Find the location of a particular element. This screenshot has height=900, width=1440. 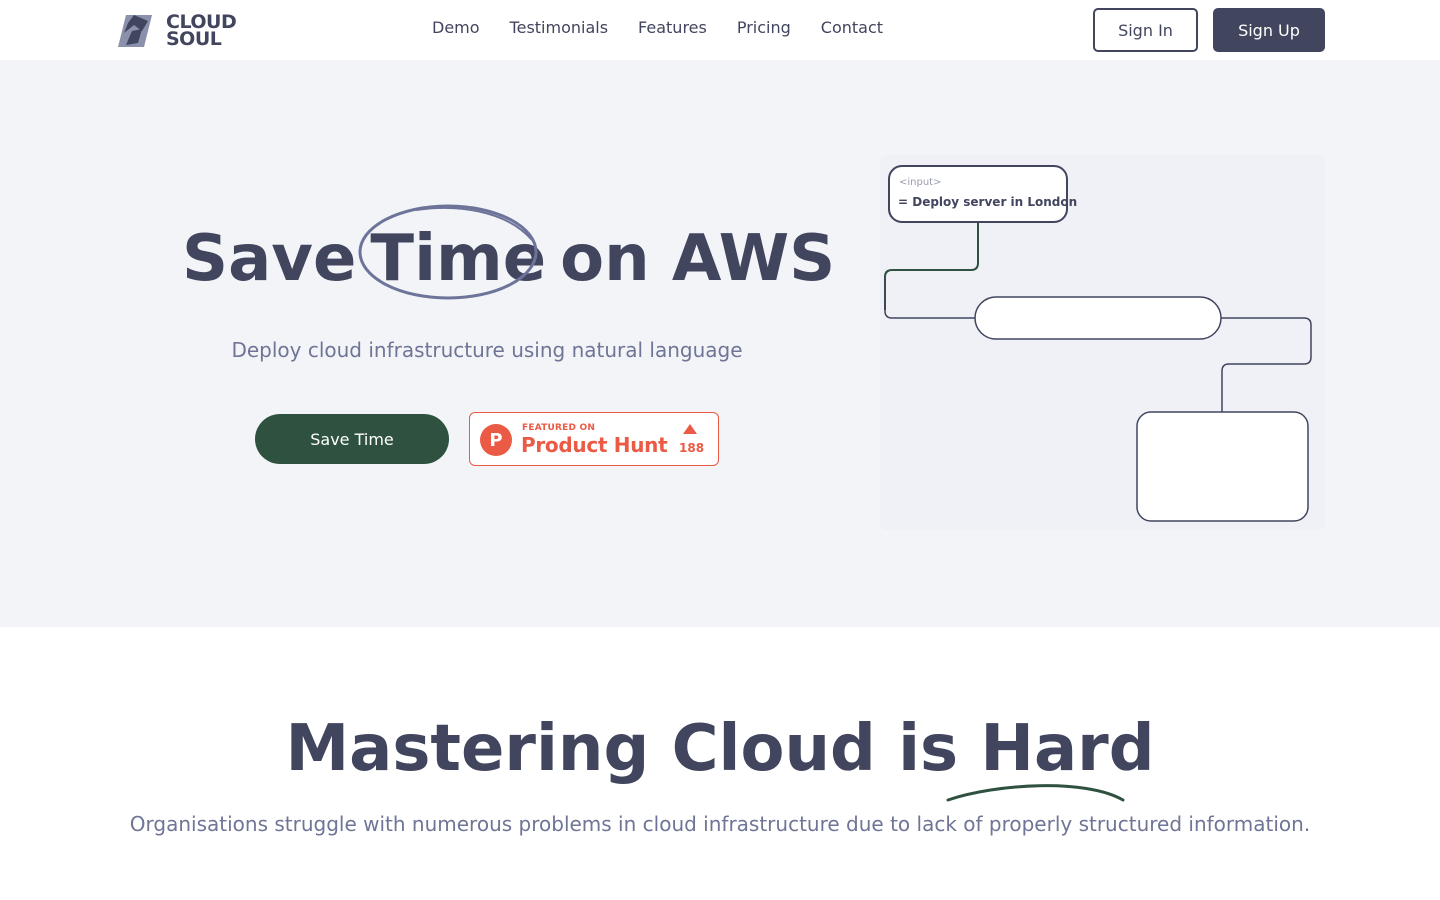

section-title-part1: Mastering Cloud is is located at coordinates (622, 749).